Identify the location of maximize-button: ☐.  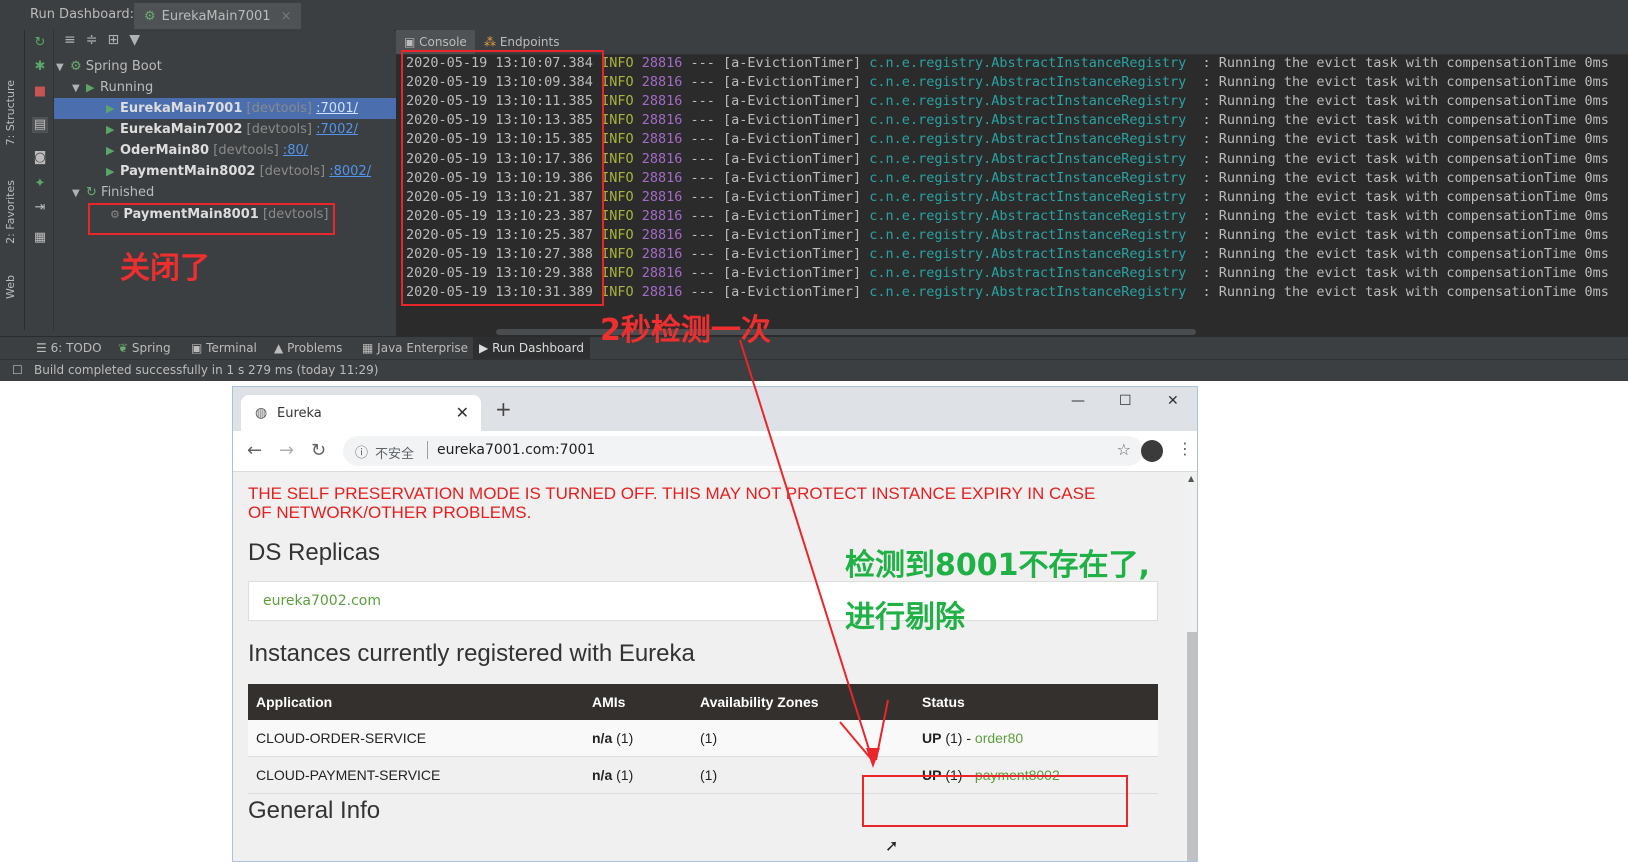
(1125, 401).